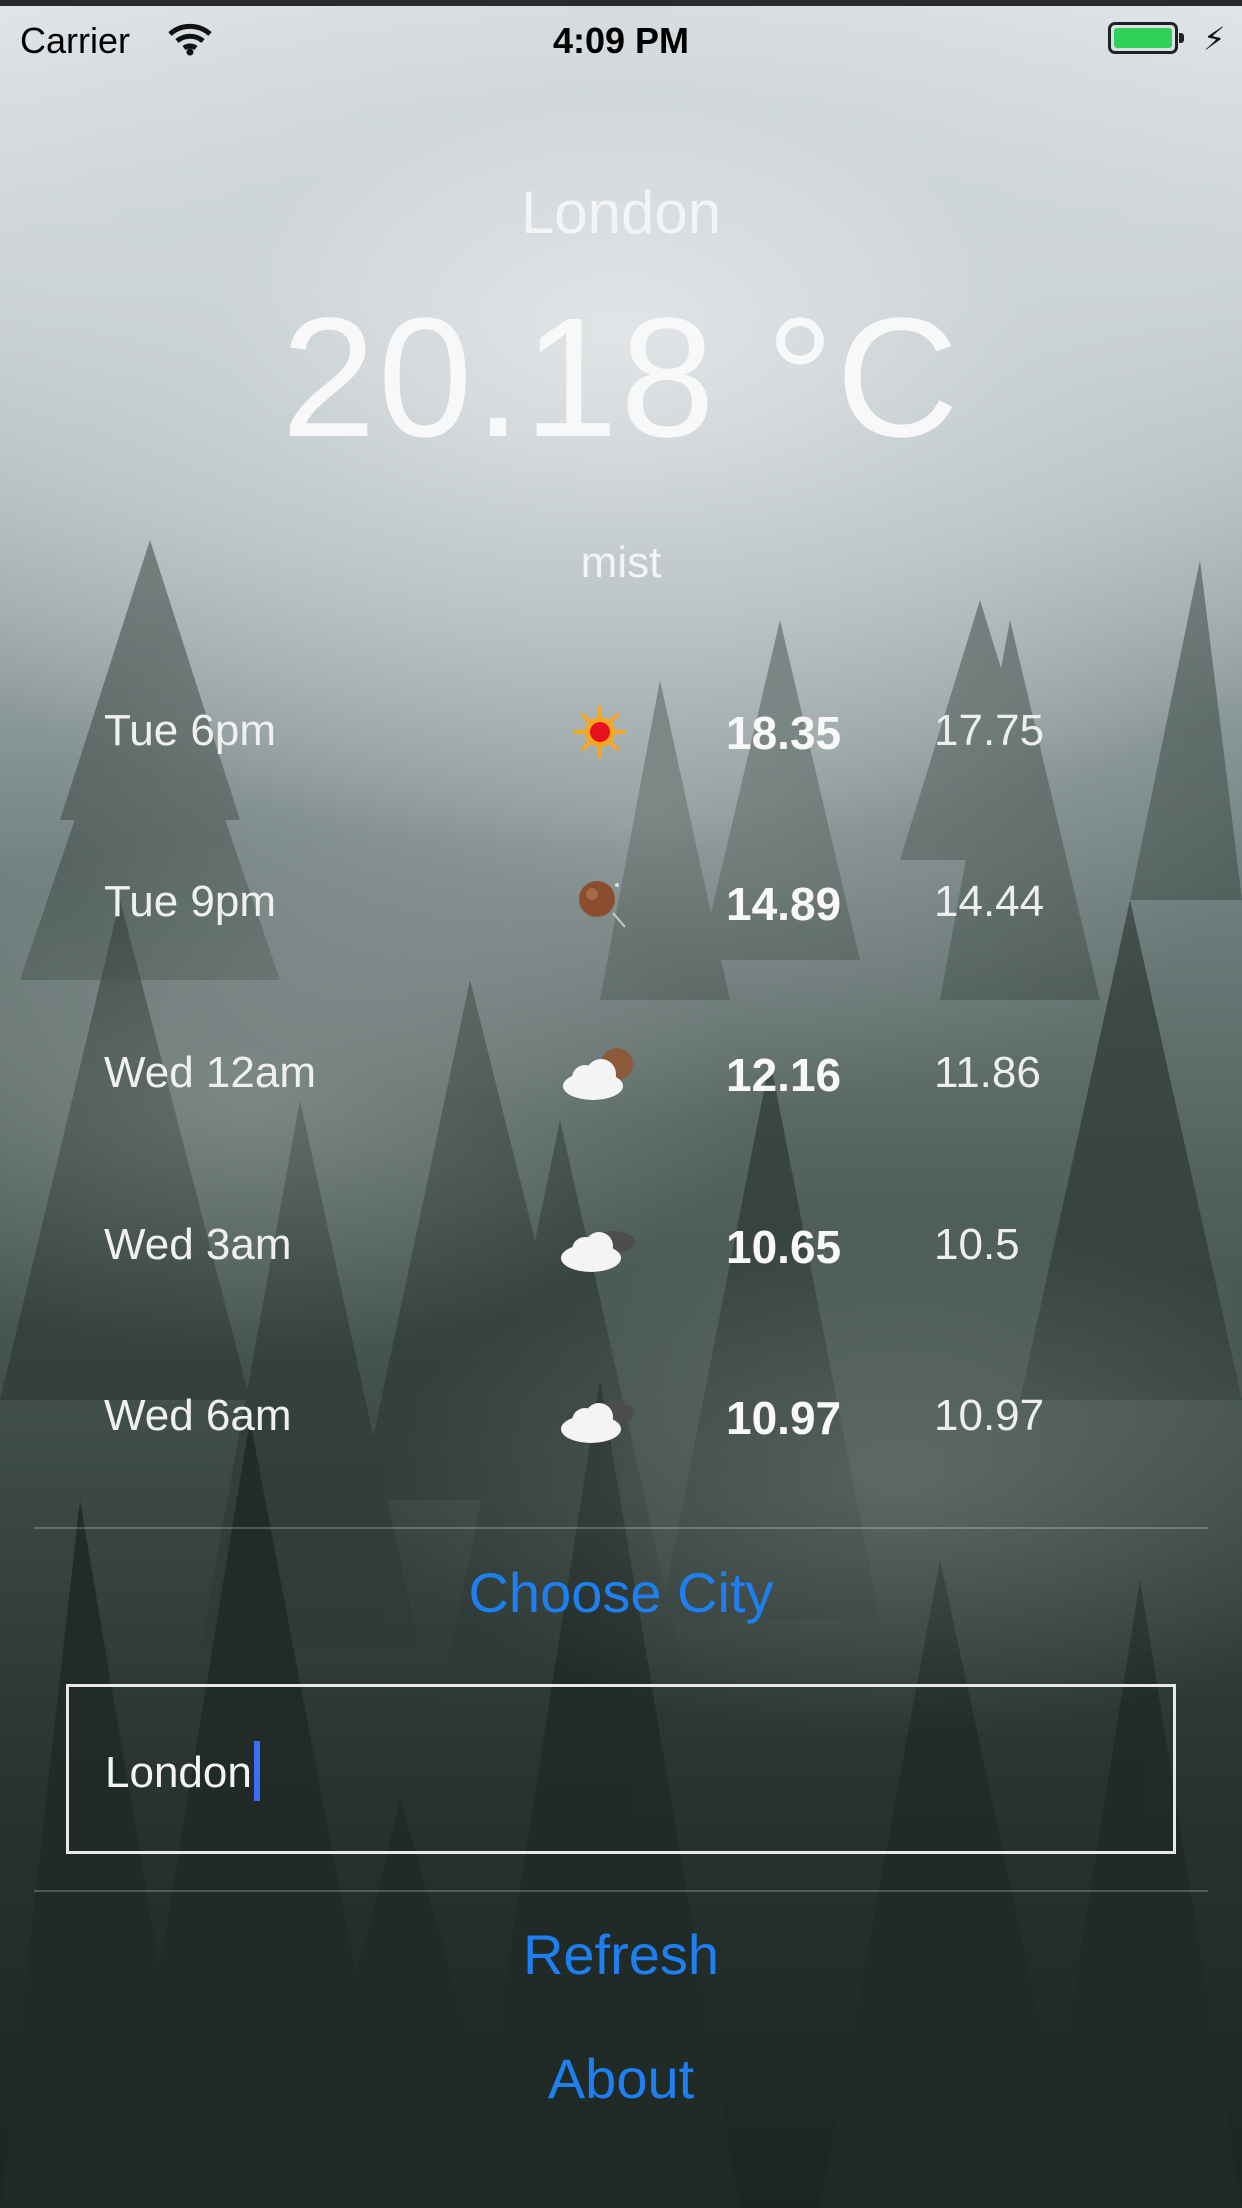 This screenshot has width=1242, height=2208. Describe the element at coordinates (256, 1771) in the screenshot. I see `text-cursor` at that location.